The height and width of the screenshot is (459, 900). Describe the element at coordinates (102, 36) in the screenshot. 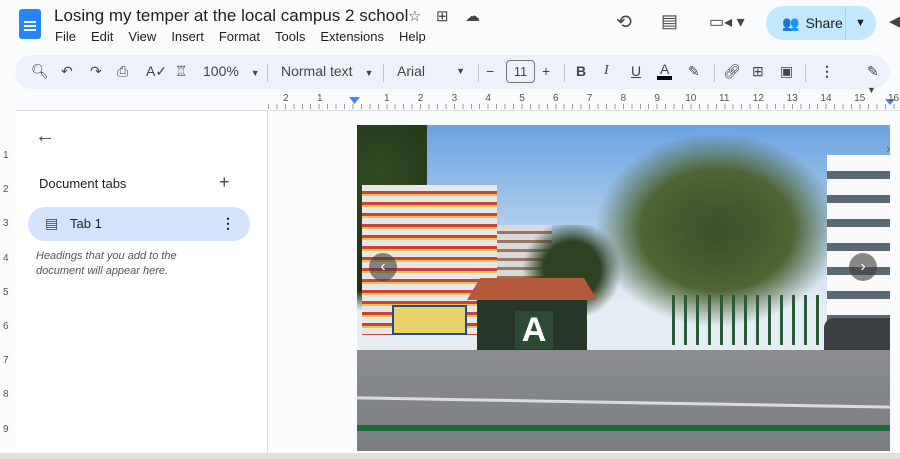

I see `menu-edit: Edit` at that location.